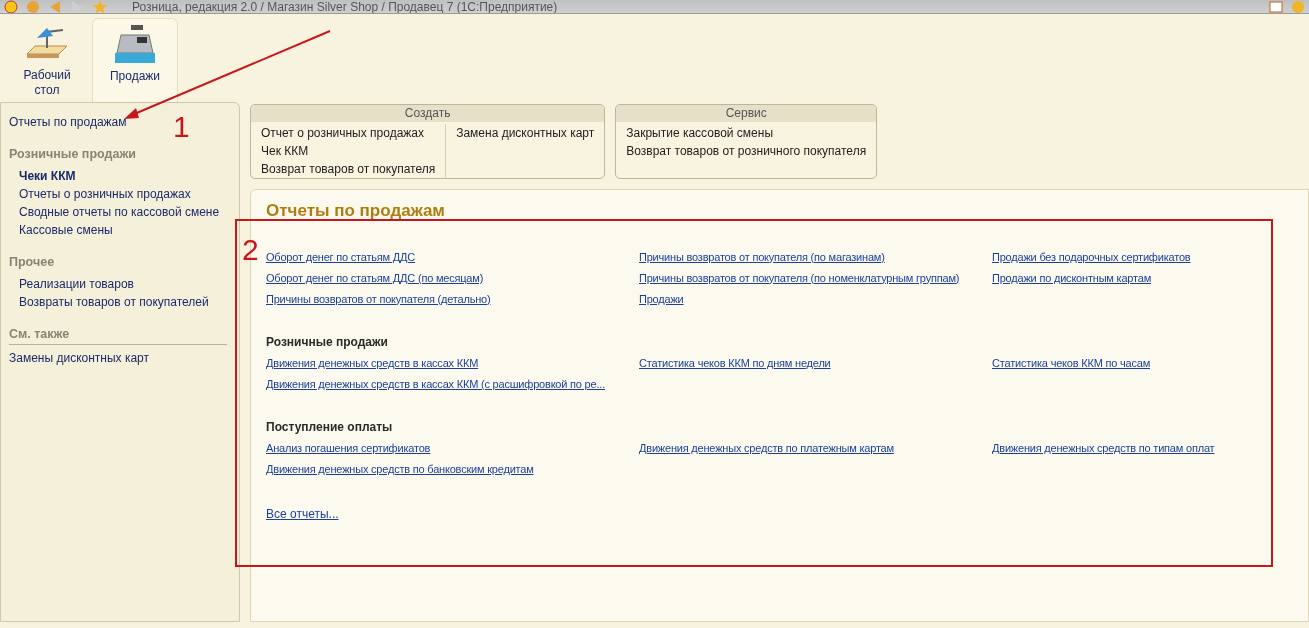 This screenshot has width=1309, height=628. What do you see at coordinates (123, 301) in the screenshot?
I see `sidebar-item: Возвраты товаров от покупателей` at bounding box center [123, 301].